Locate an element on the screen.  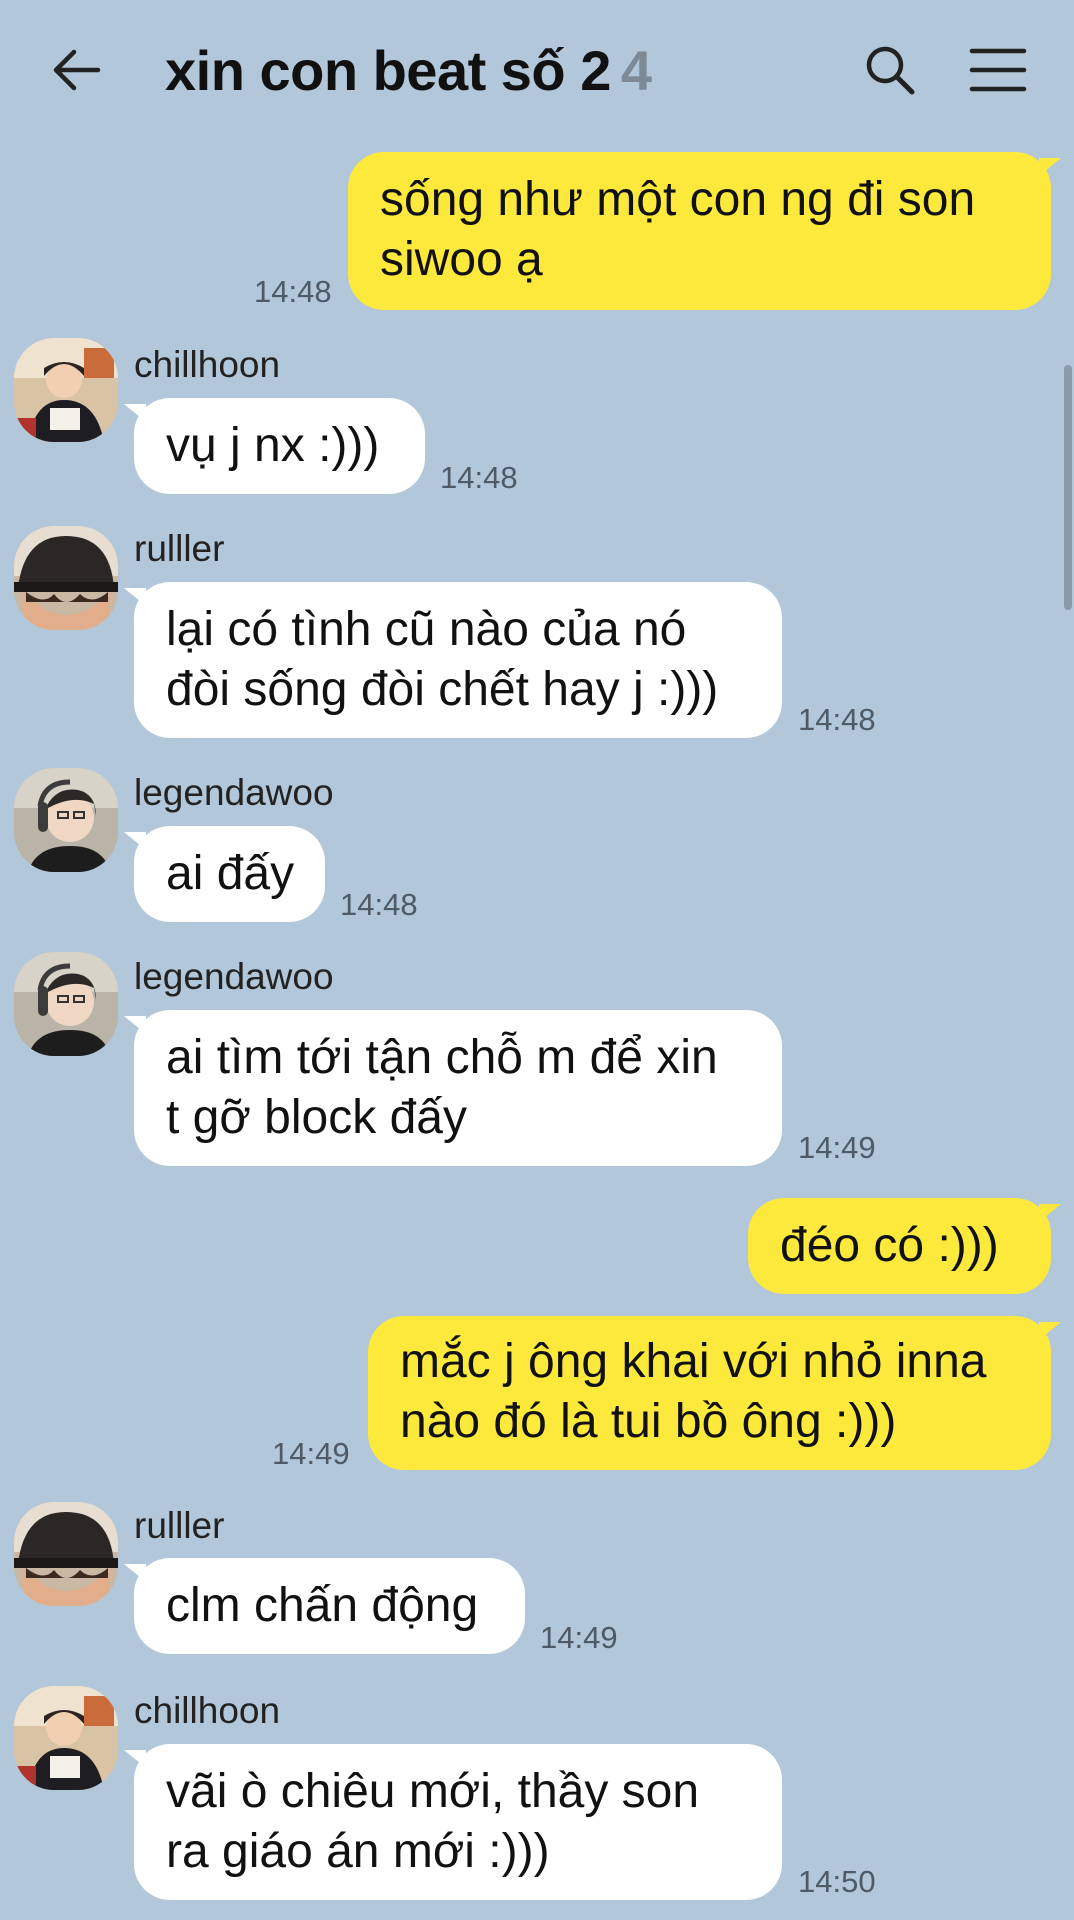
message-text-line: clm chấn động is located at coordinates (322, 1605).